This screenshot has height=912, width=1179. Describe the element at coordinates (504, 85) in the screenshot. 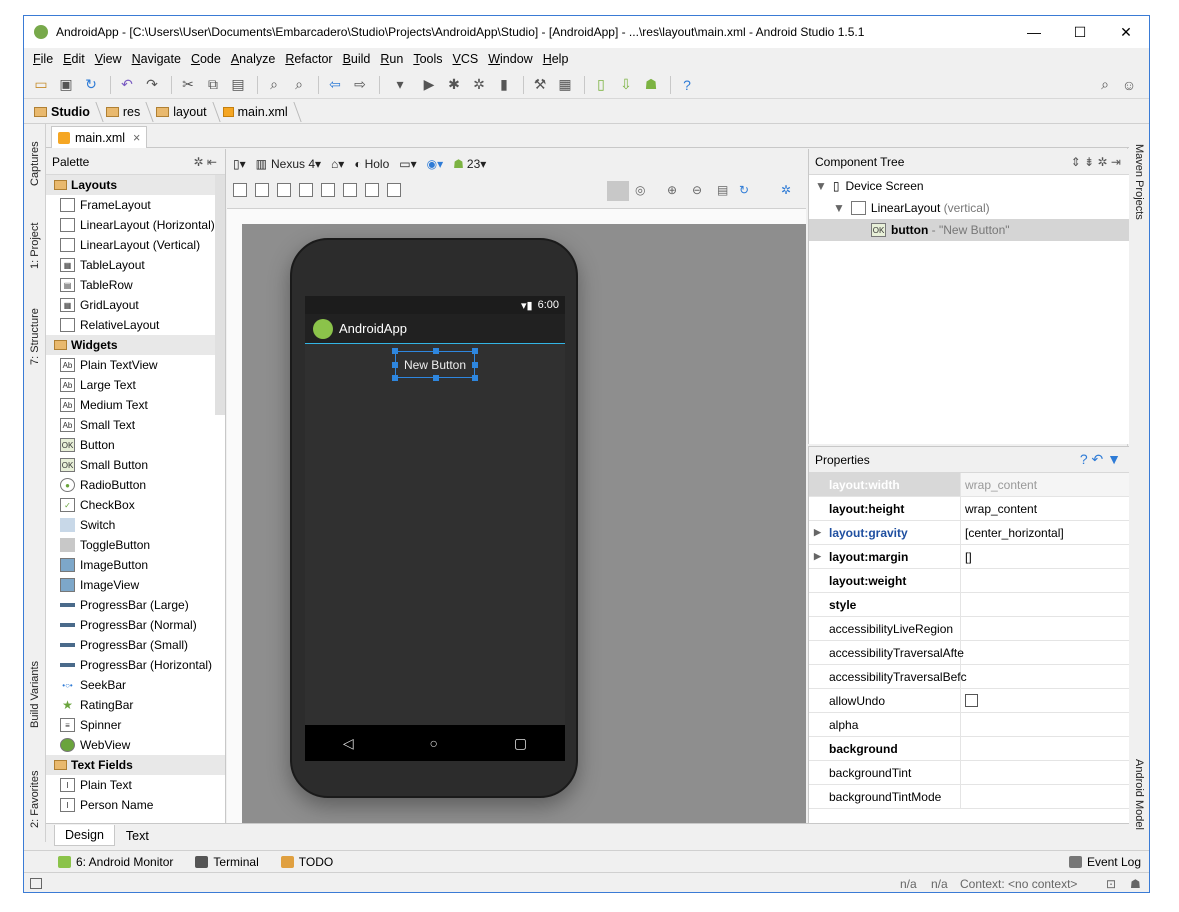

I see `profile-icon: ▮` at that location.